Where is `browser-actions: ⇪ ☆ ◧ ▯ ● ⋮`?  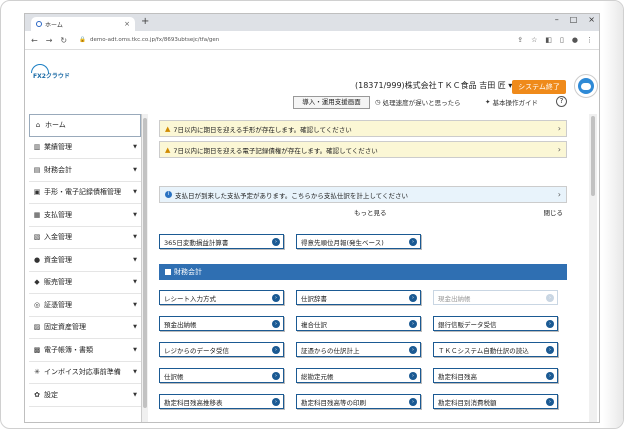
browser-actions: ⇪ ☆ ◧ ▯ ● ⋮ is located at coordinates (555, 40).